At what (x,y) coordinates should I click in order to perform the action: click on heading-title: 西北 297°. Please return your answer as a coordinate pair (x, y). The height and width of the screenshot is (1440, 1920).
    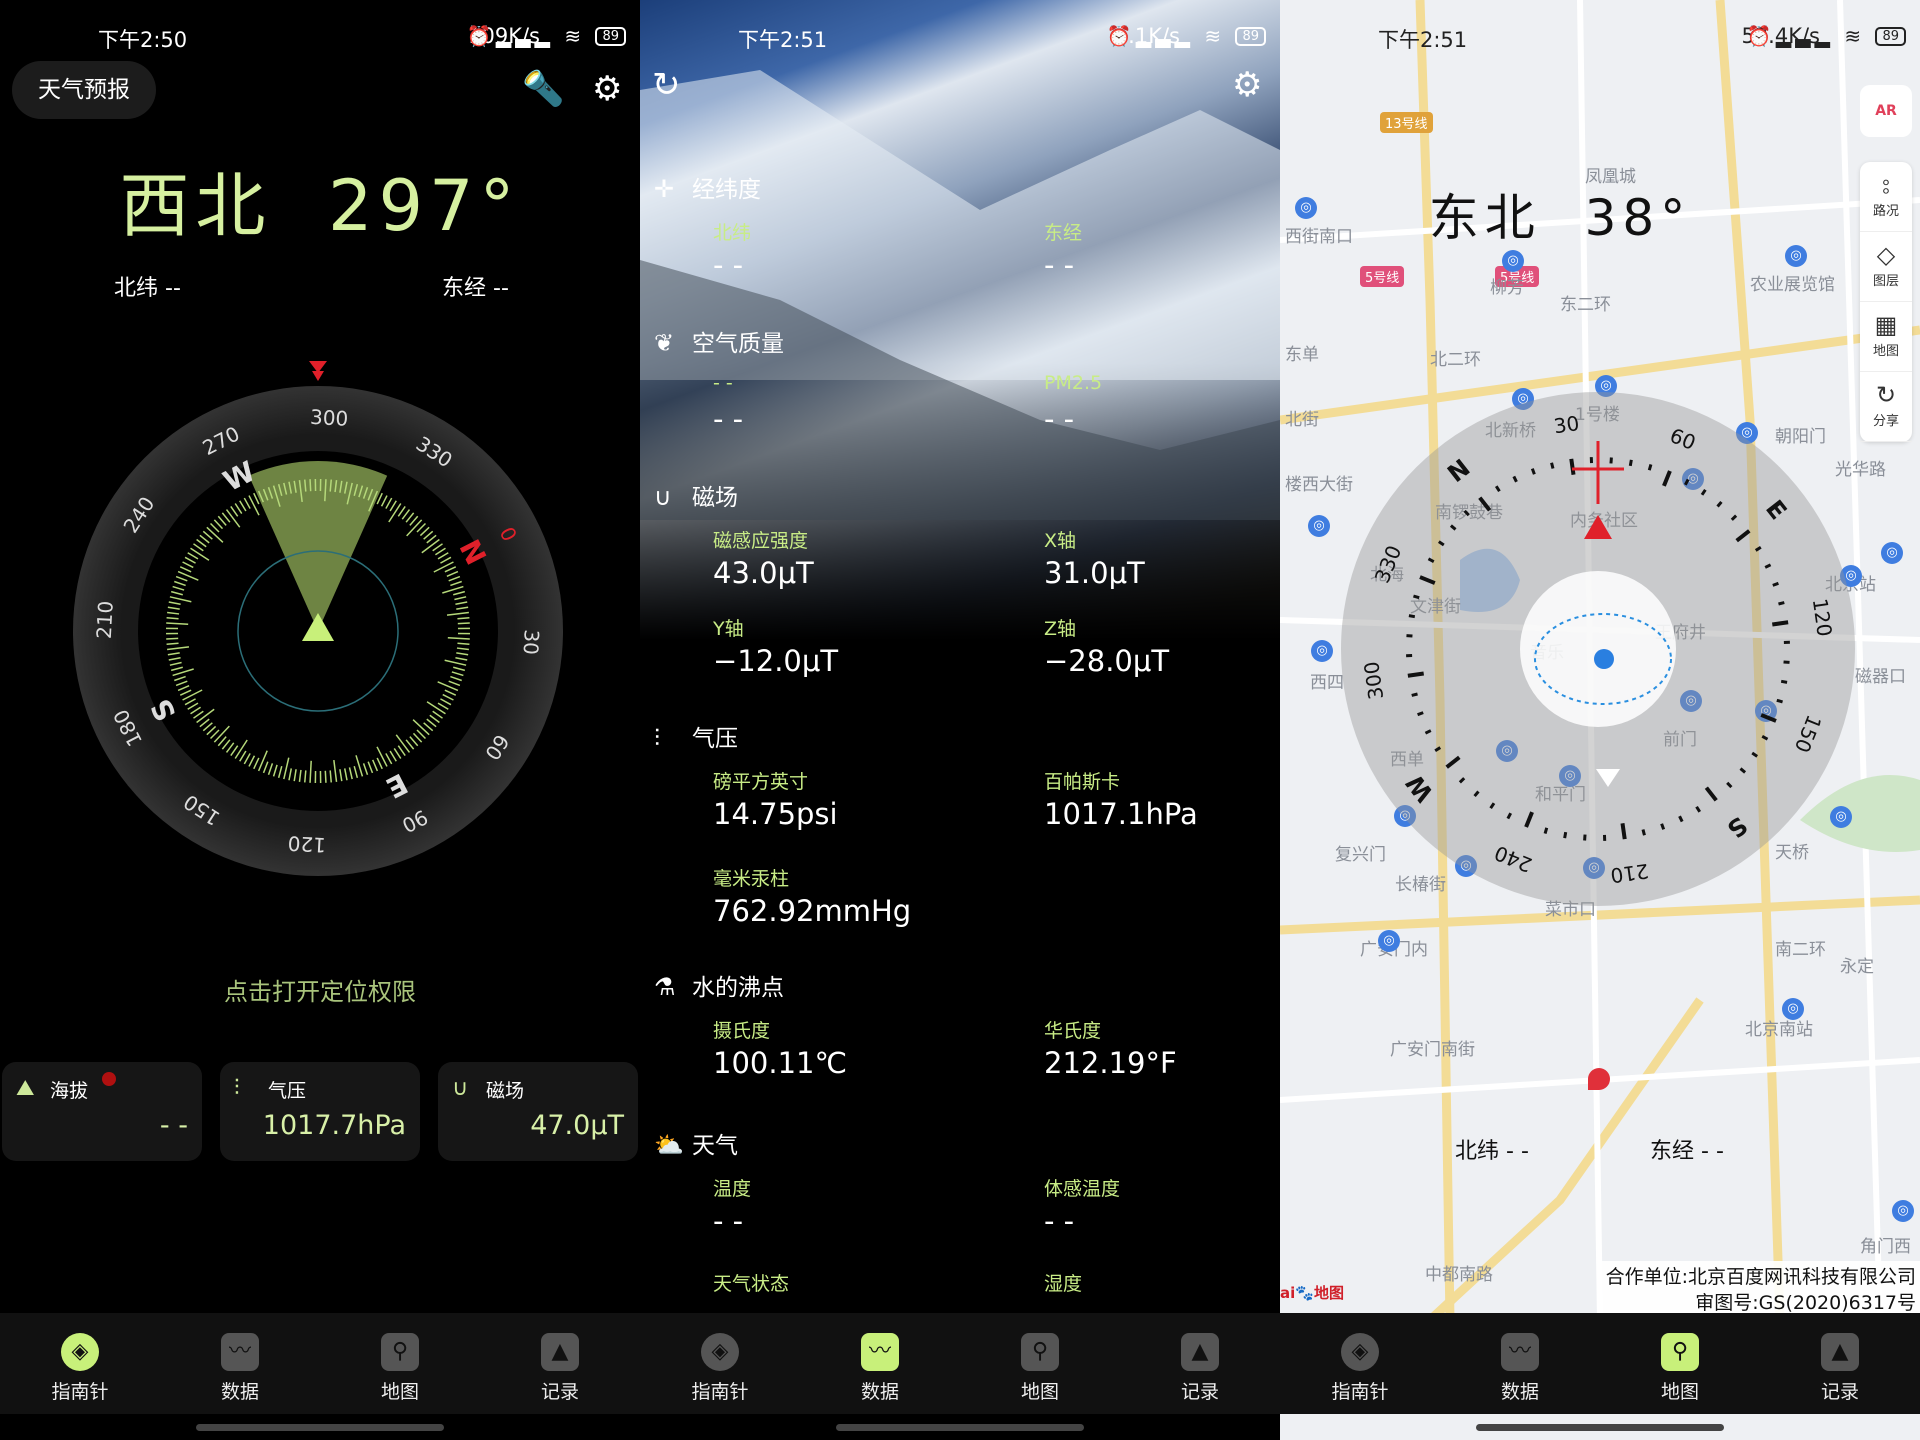
    Looking at the image, I should click on (320, 200).